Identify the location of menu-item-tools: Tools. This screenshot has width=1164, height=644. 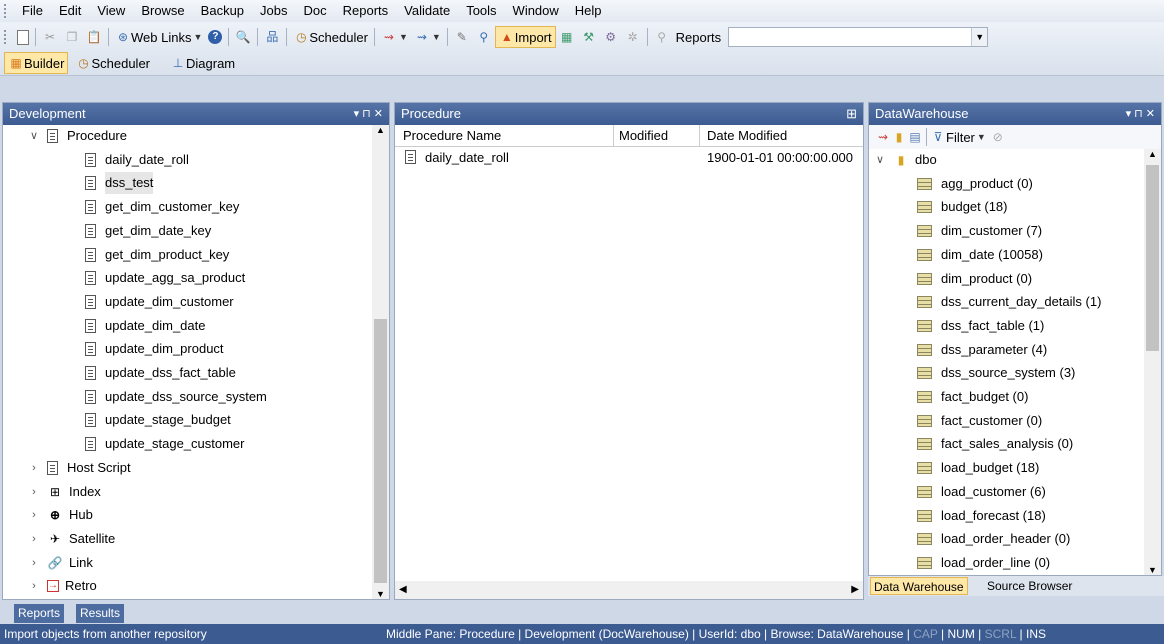
(481, 11).